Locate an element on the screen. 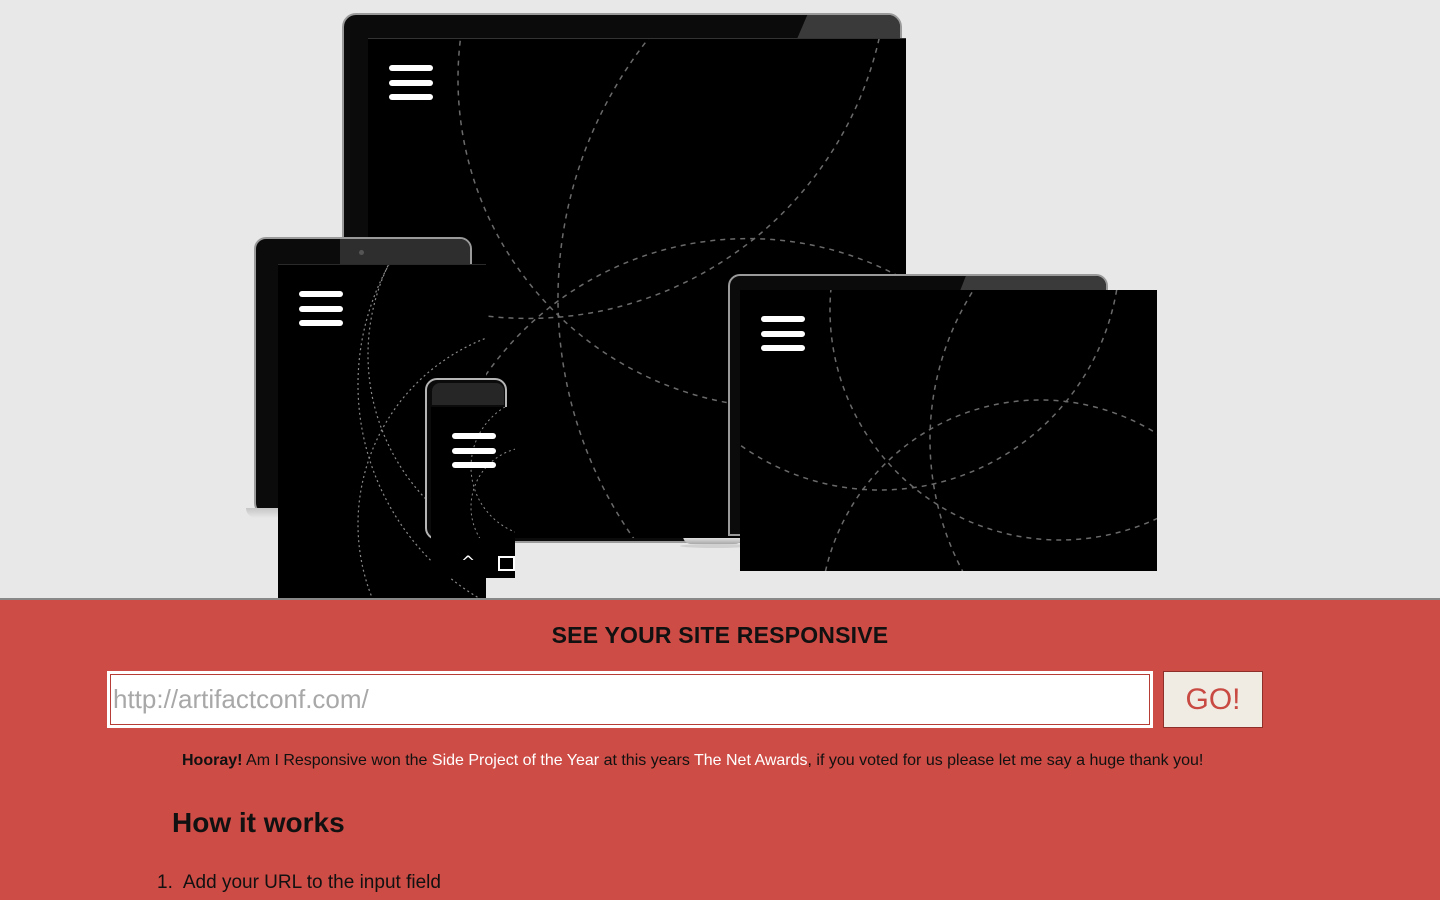  phone-screen is located at coordinates (473, 473).